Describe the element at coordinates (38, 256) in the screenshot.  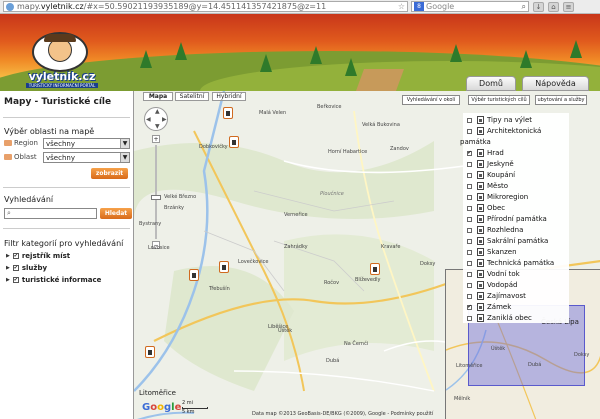
I see `filter-item: ▶ ✔ rejstřík míst` at that location.